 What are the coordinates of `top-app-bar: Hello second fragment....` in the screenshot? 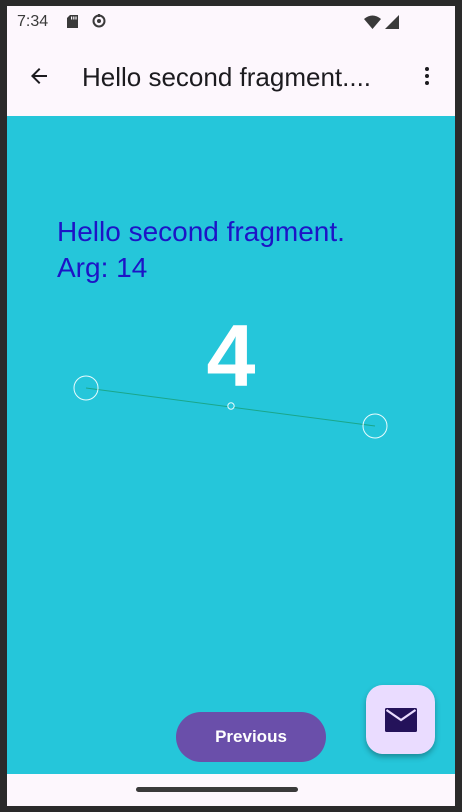 It's located at (231, 77).